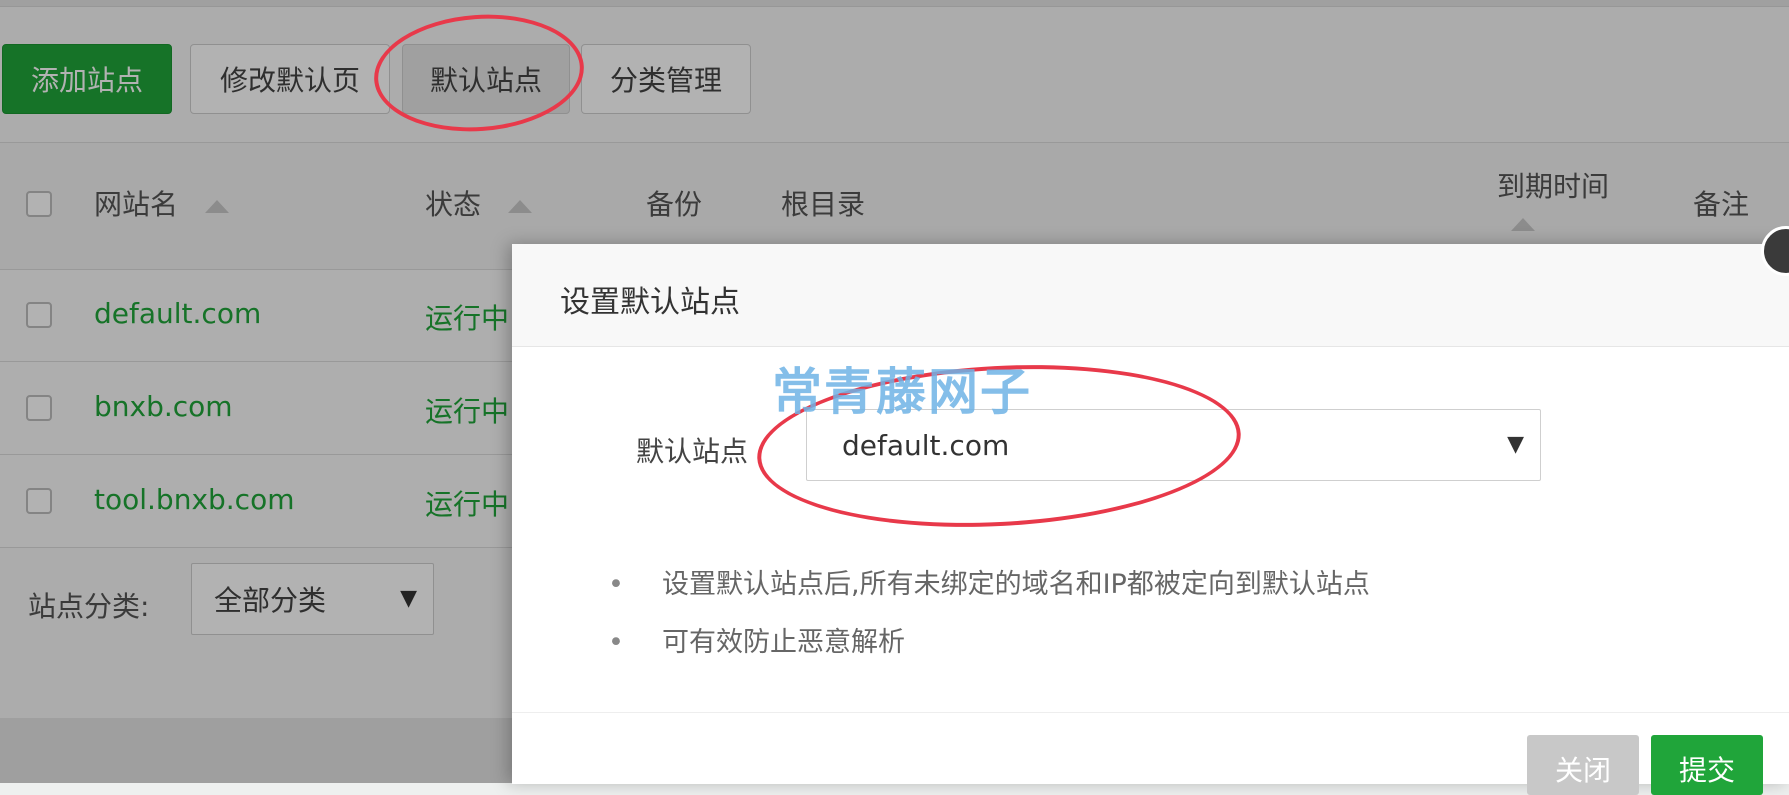  What do you see at coordinates (989, 643) in the screenshot?
I see `tip-item: 可有效防止恶意解析` at bounding box center [989, 643].